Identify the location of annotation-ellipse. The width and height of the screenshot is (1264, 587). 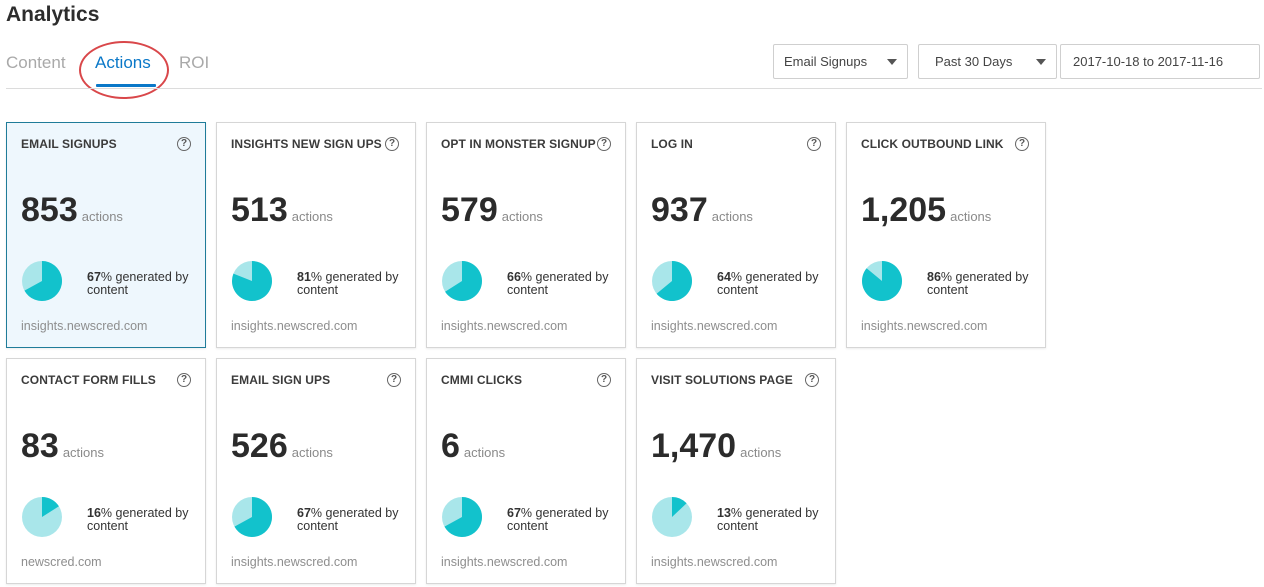
(124, 70).